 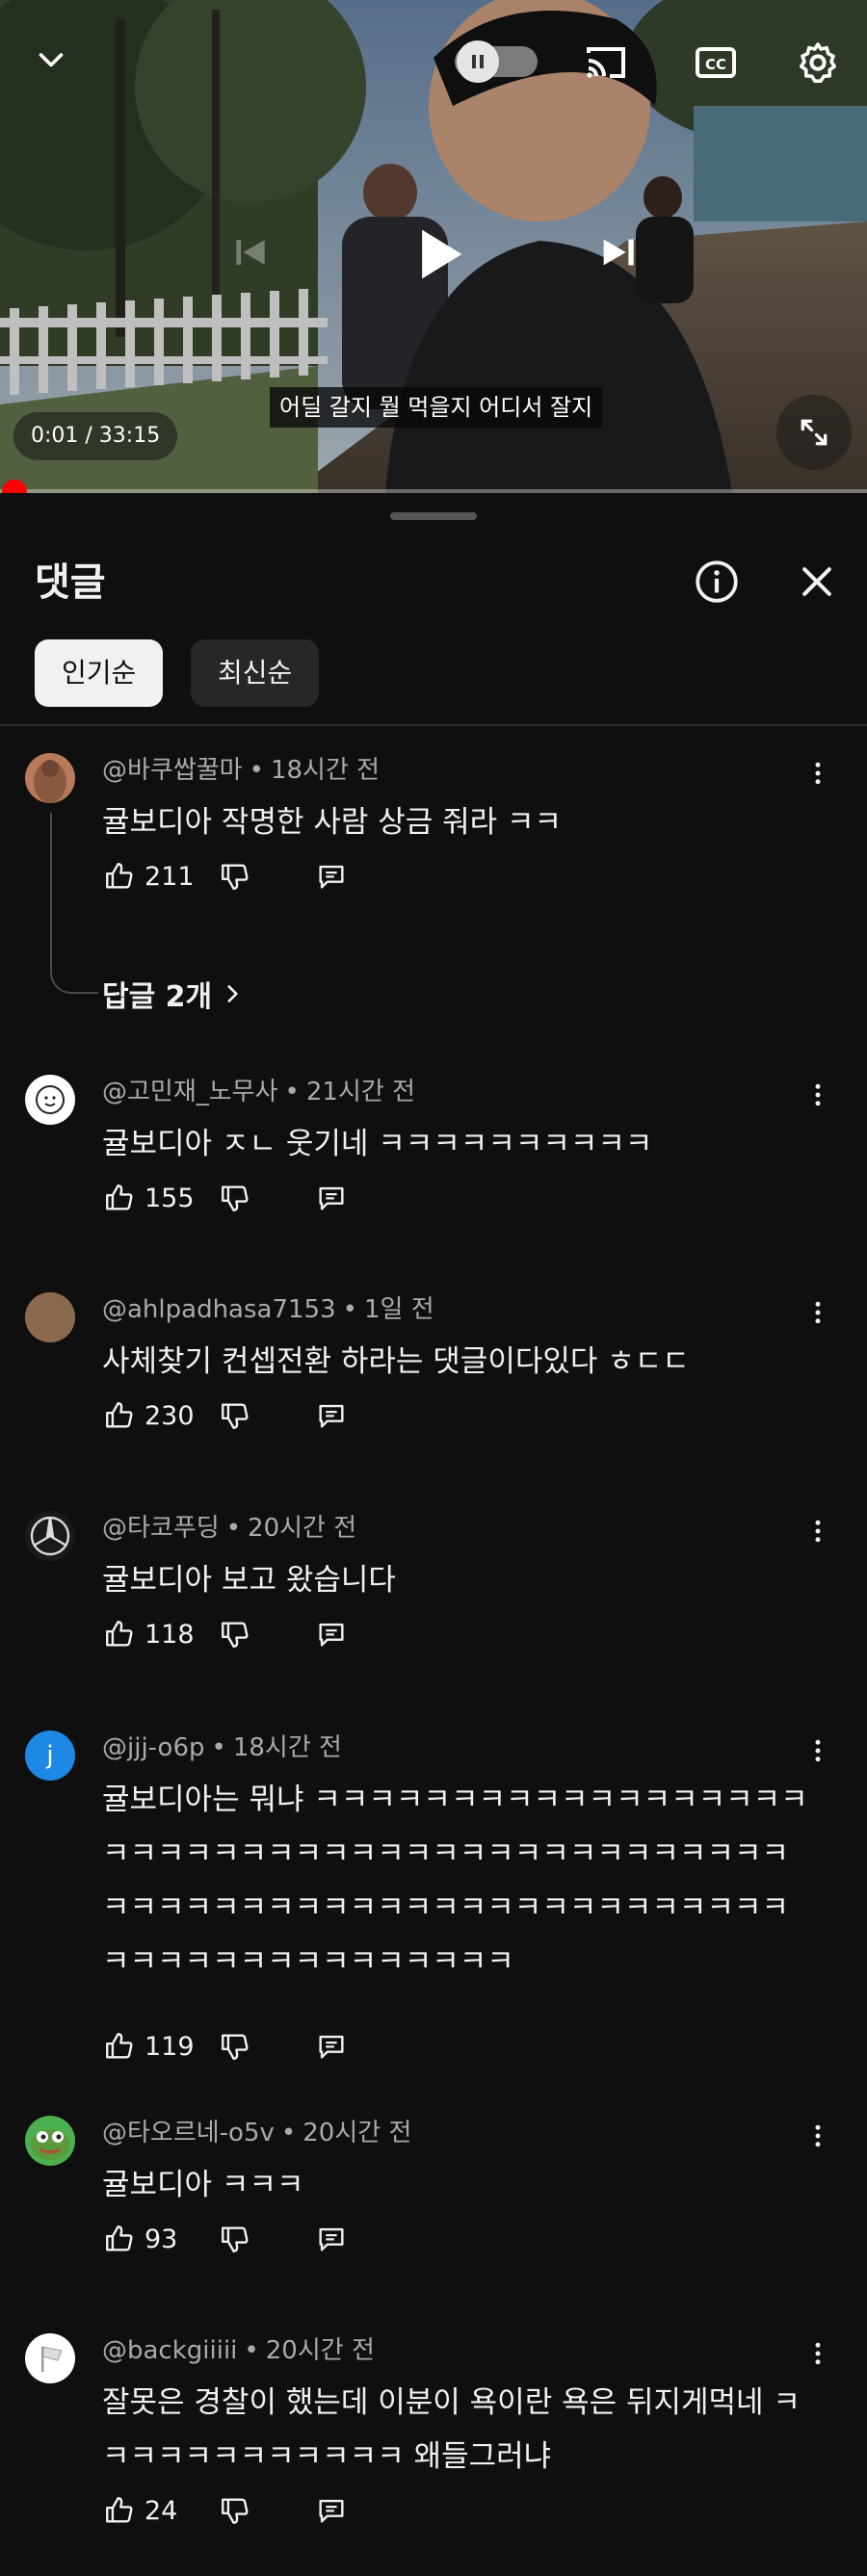 I want to click on comment-meta: @backgiiiii • 20시간 전, so click(x=238, y=2350).